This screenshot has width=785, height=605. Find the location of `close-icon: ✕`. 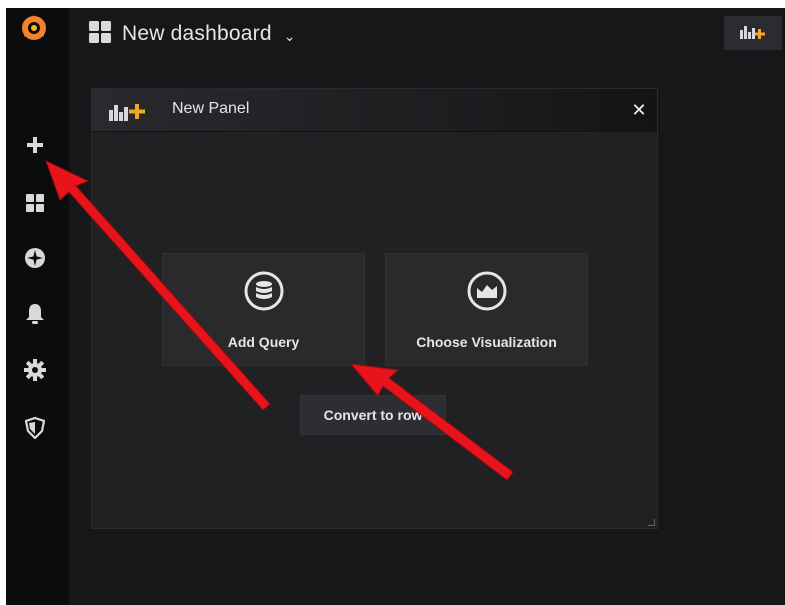

close-icon: ✕ is located at coordinates (639, 110).